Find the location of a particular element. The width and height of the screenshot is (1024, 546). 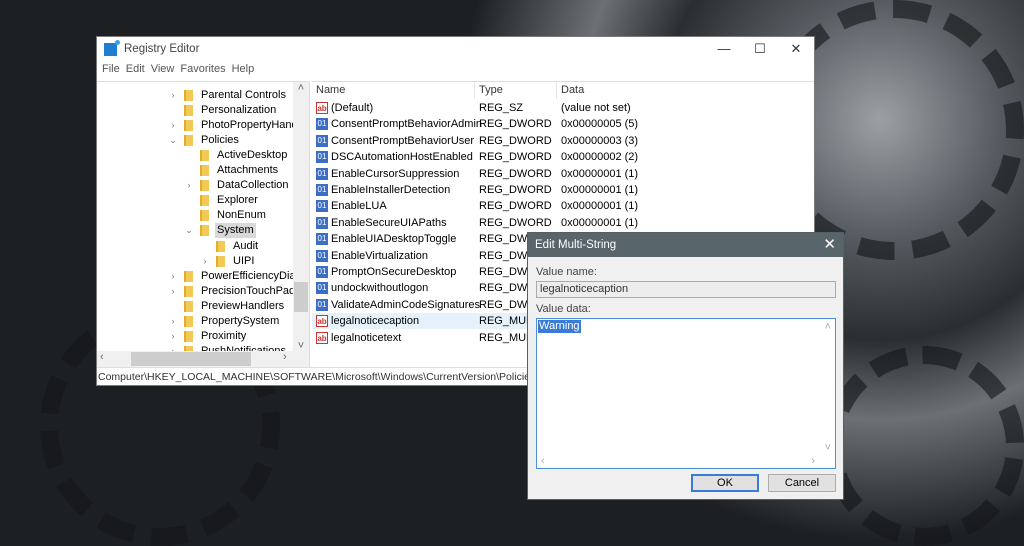

menu-help: Help is located at coordinates (245, 70).